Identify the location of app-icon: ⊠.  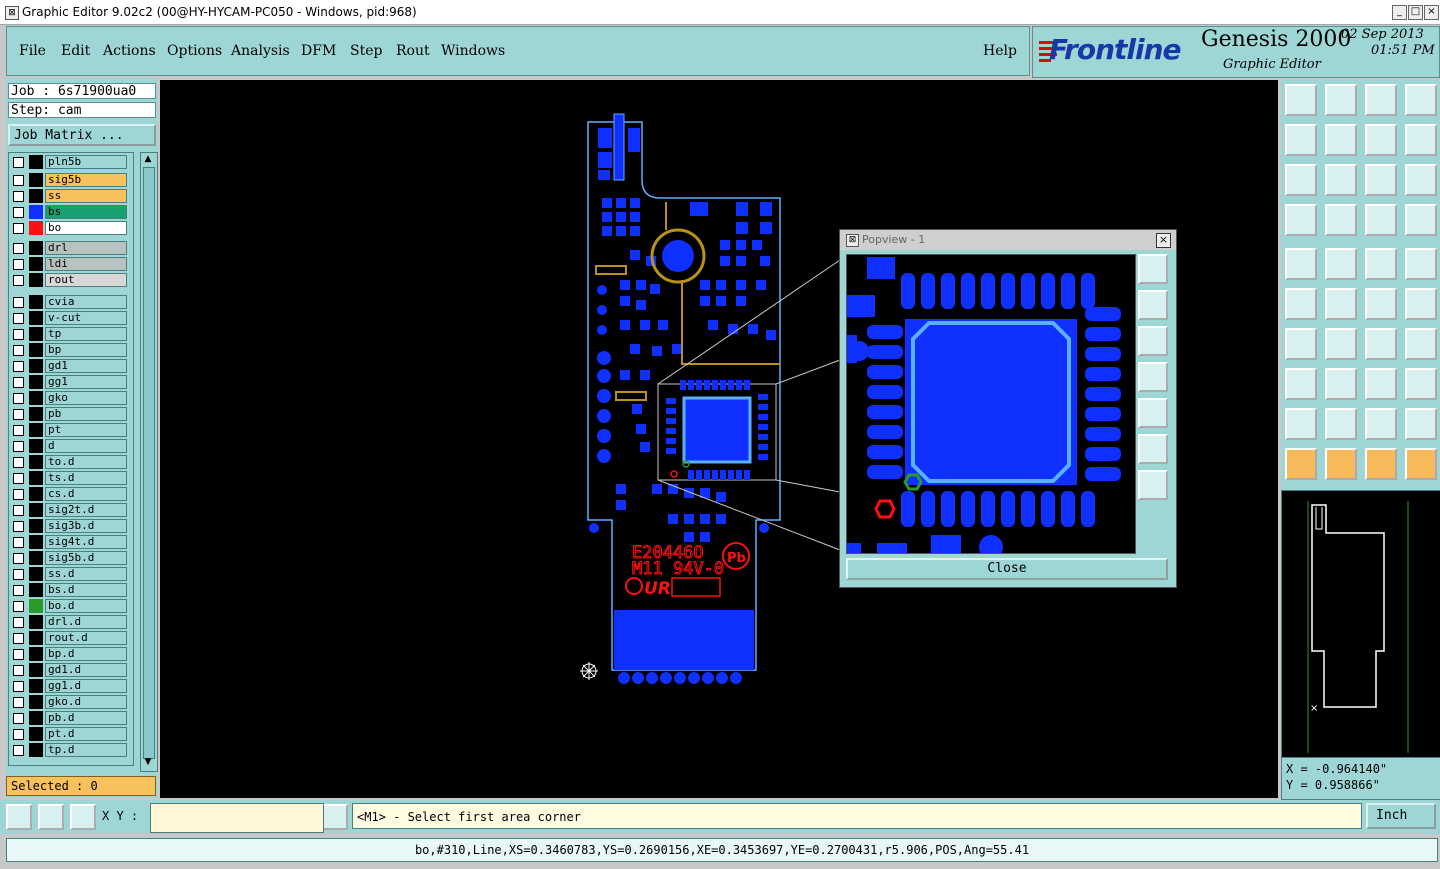
(12, 13).